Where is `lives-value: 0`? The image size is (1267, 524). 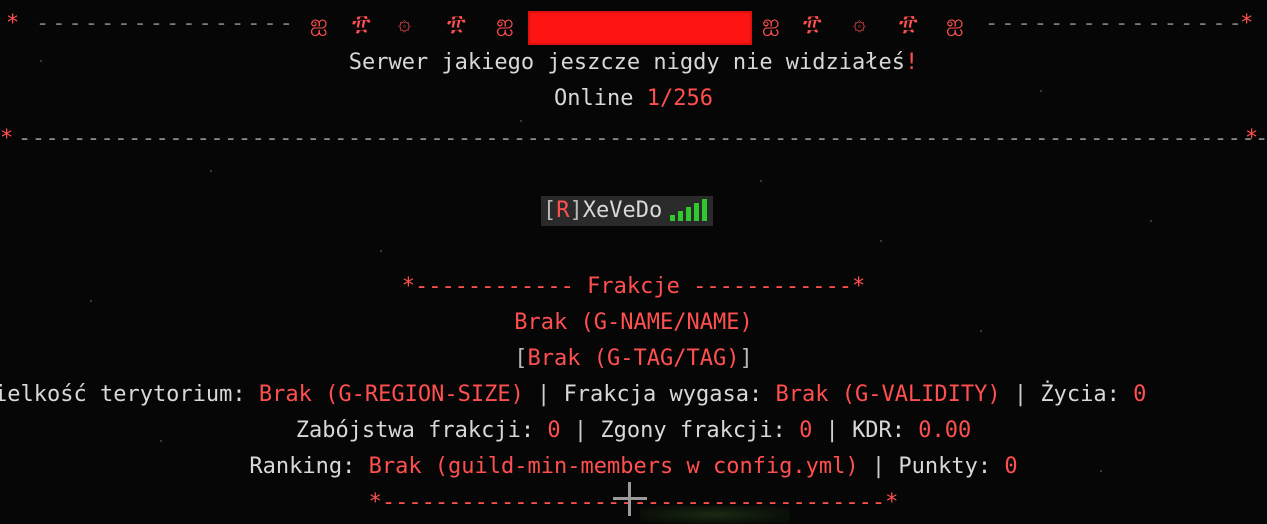 lives-value: 0 is located at coordinates (1140, 394).